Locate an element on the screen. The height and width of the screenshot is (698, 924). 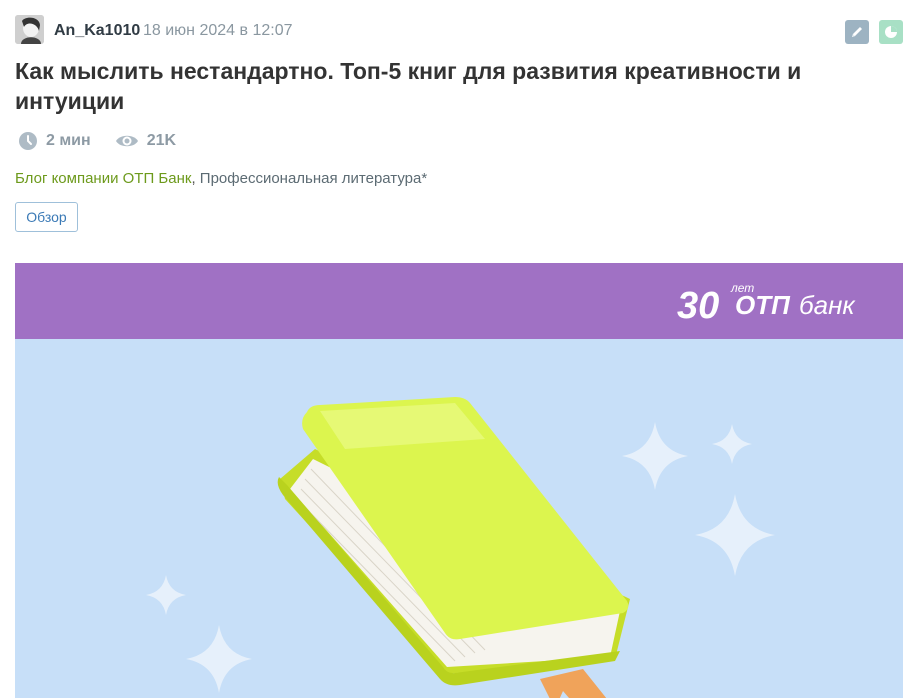
logo-brand-rest: банк is located at coordinates (827, 305).